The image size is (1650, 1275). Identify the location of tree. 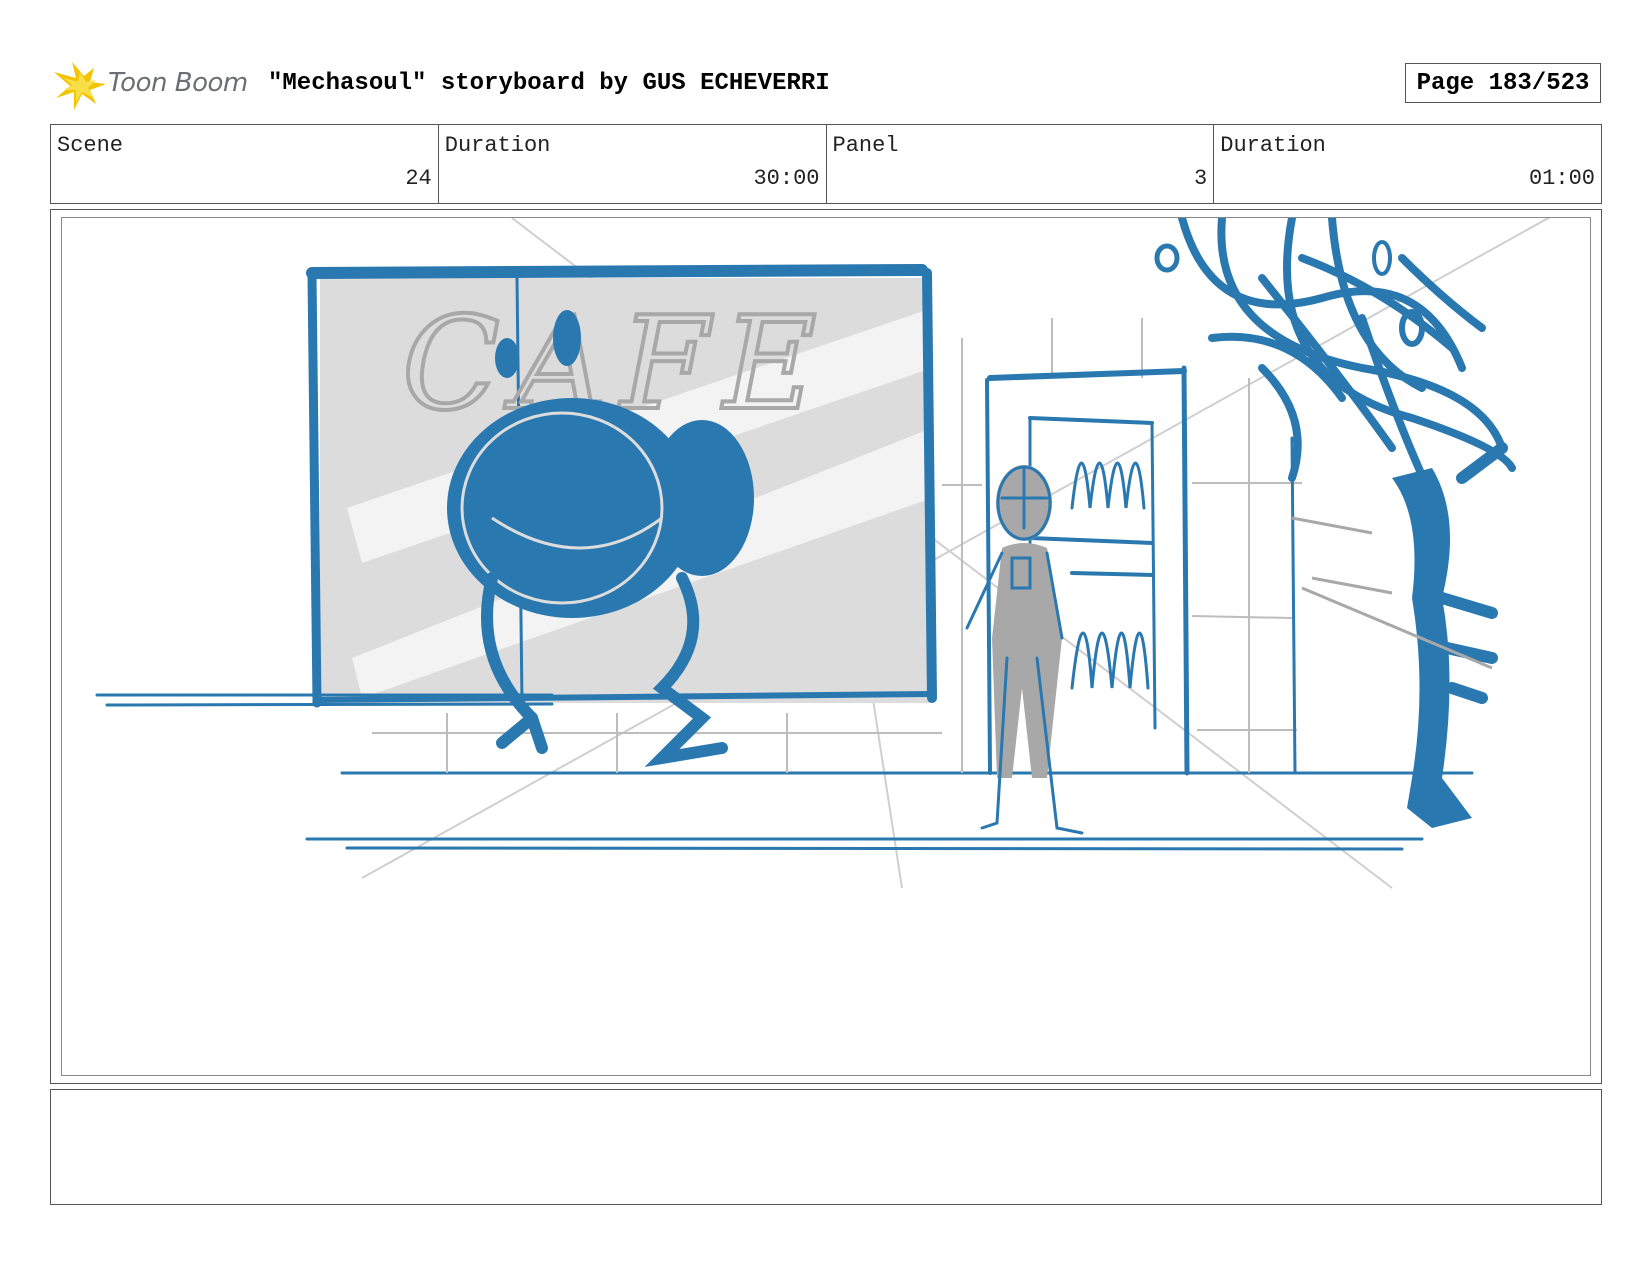
(1335, 523).